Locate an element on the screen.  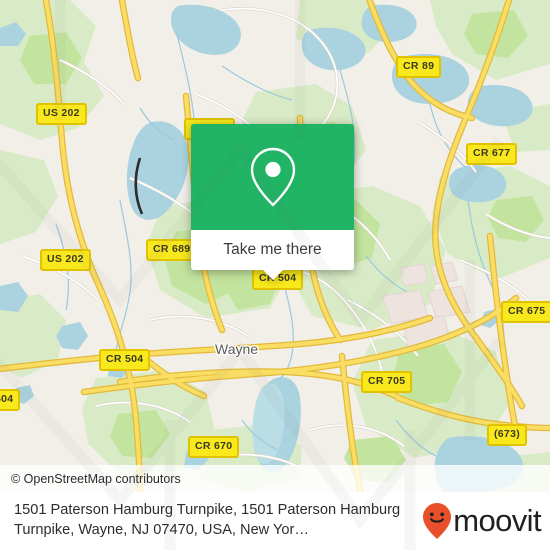
map-attribution-bar: © OpenStreetMap contributors is located at coordinates (275, 478).